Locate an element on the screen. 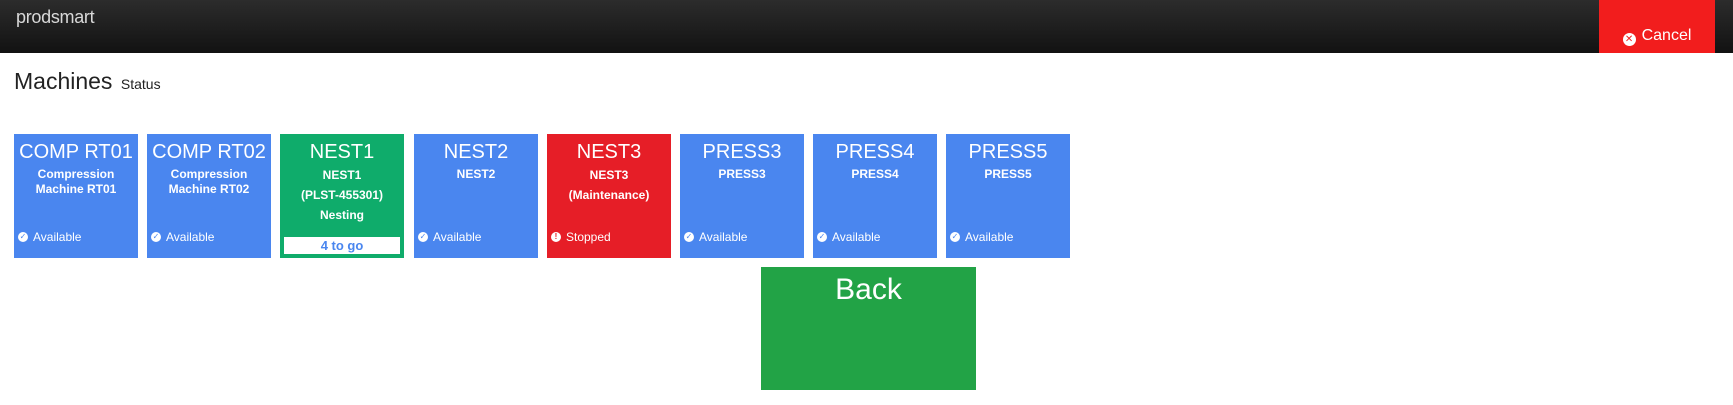 The height and width of the screenshot is (405, 1733). machine-tile-press3: PRESS3 PRESS3 ✓ Available is located at coordinates (742, 196).